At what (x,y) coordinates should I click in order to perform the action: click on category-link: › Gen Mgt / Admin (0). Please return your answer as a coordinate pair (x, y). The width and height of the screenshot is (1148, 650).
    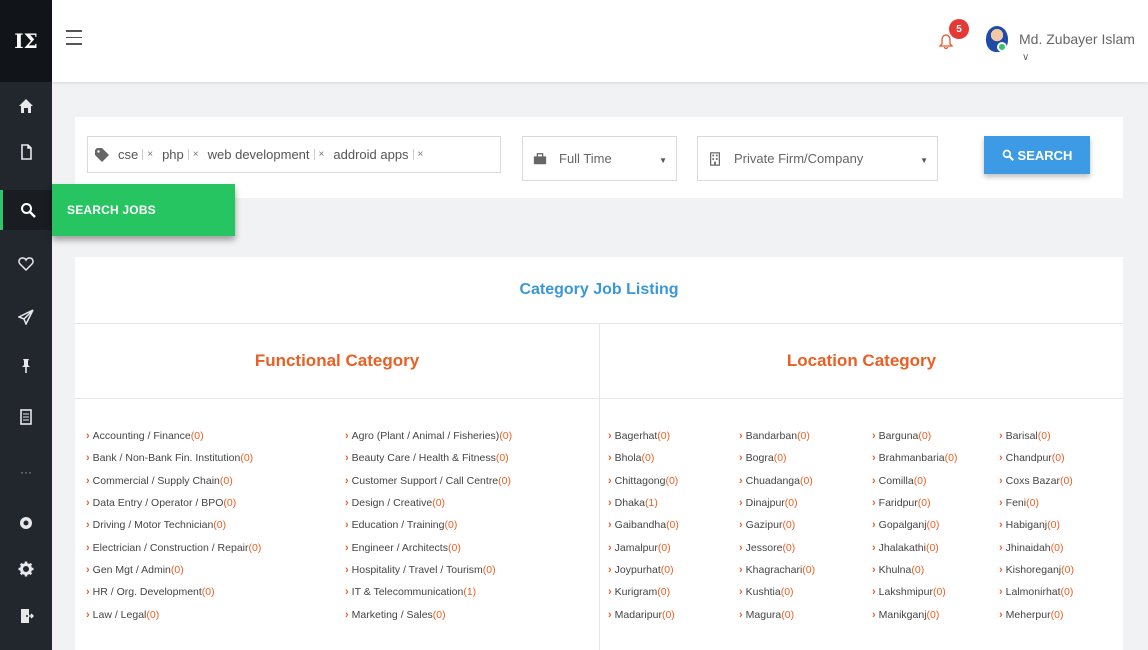
    Looking at the image, I should click on (173, 570).